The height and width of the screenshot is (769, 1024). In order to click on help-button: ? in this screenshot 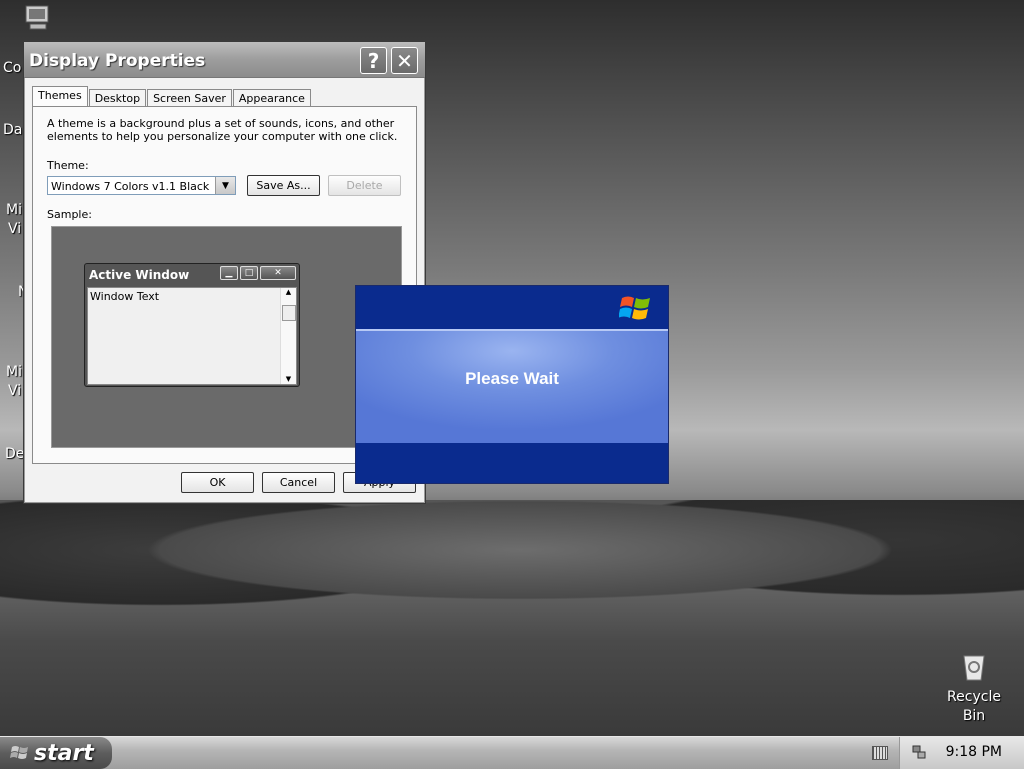, I will do `click(373, 60)`.